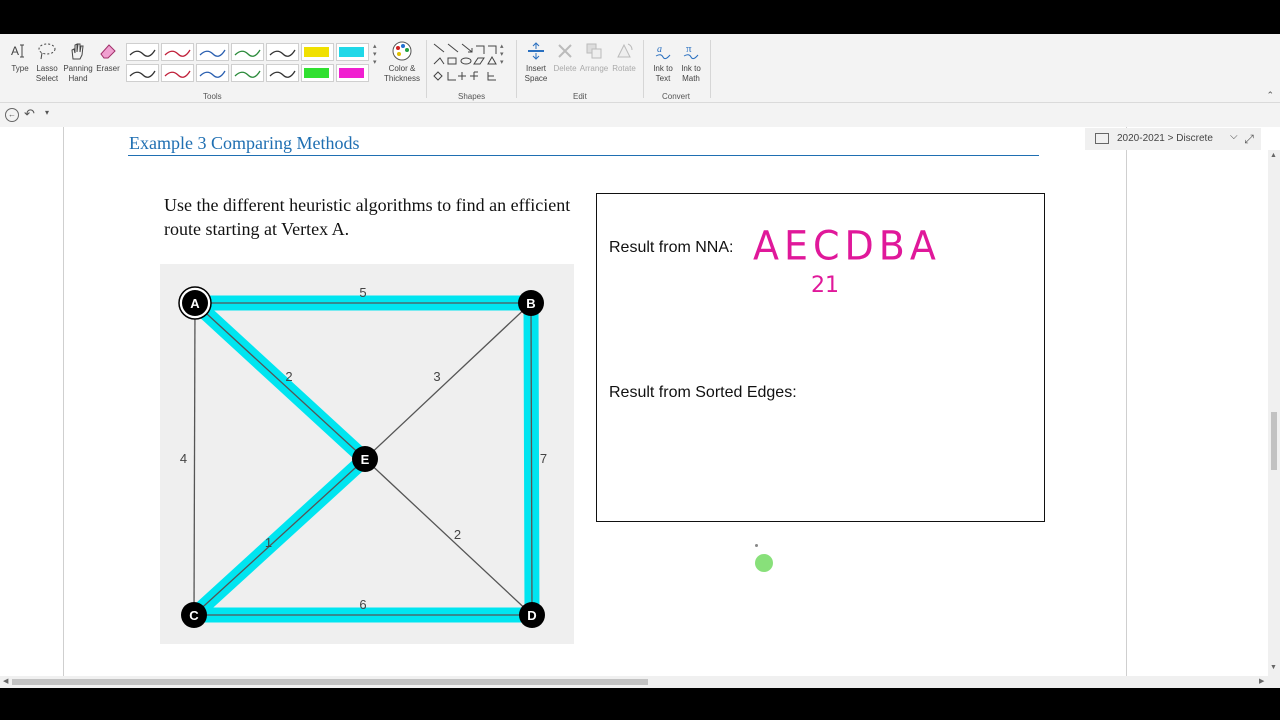 This screenshot has height=720, width=1280. Describe the element at coordinates (671, 247) in the screenshot. I see `result-nna-label: Result from NNA:` at that location.